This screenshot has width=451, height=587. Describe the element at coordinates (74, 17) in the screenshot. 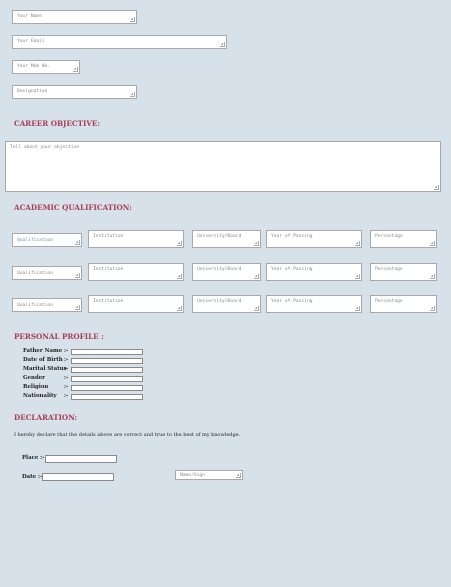

I see `name-field: Your Name` at that location.